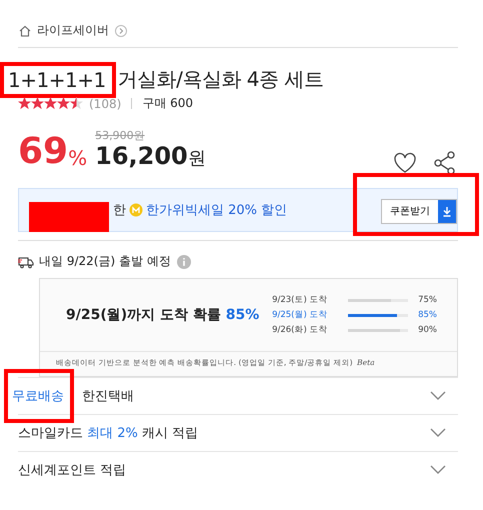 Image resolution: width=483 pixels, height=510 pixels. I want to click on benefit-text: 스마일카드 최대 2% 캐시 적립, so click(108, 433).